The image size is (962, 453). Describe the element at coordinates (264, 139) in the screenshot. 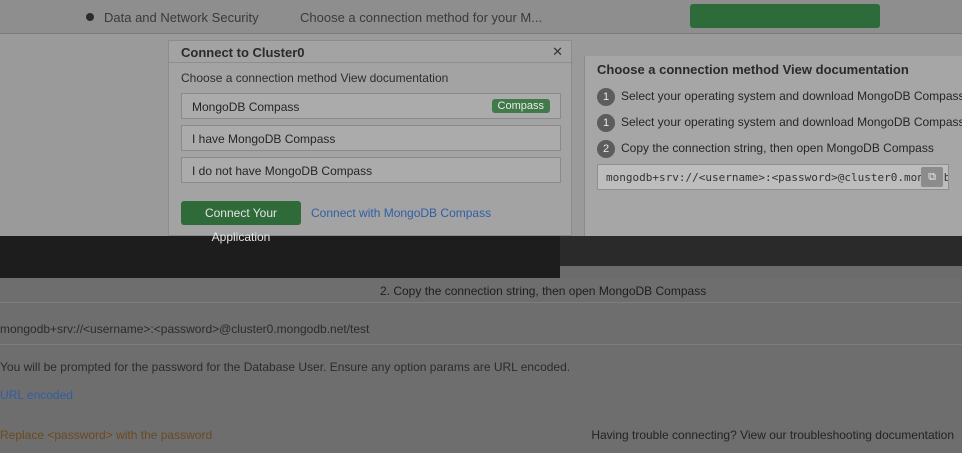

I see `option-label: I have MongoDB Compass` at that location.